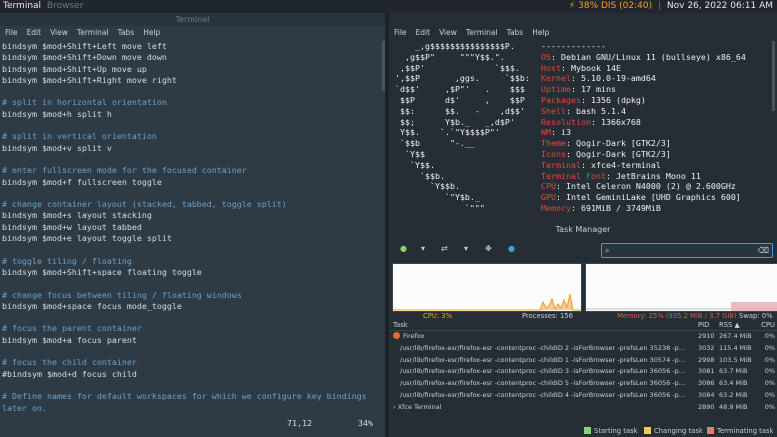 The width and height of the screenshot is (777, 437). I want to click on logo-line: `d$$' ,$P"' . $$$, so click(460, 89).